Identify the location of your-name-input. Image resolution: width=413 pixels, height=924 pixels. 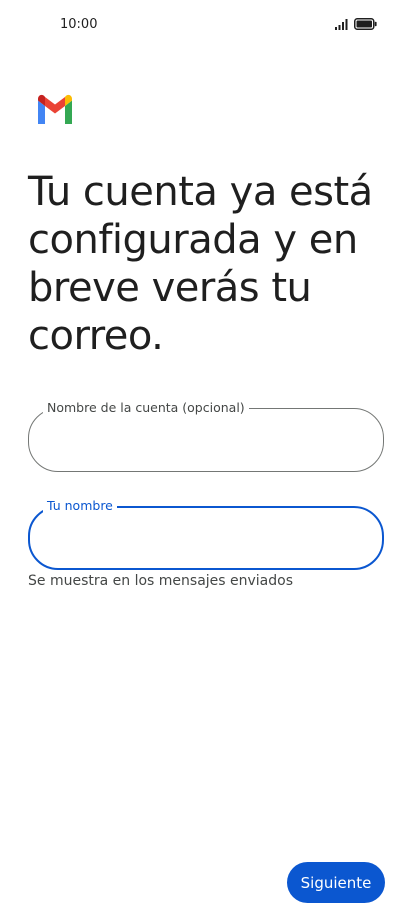
(206, 538).